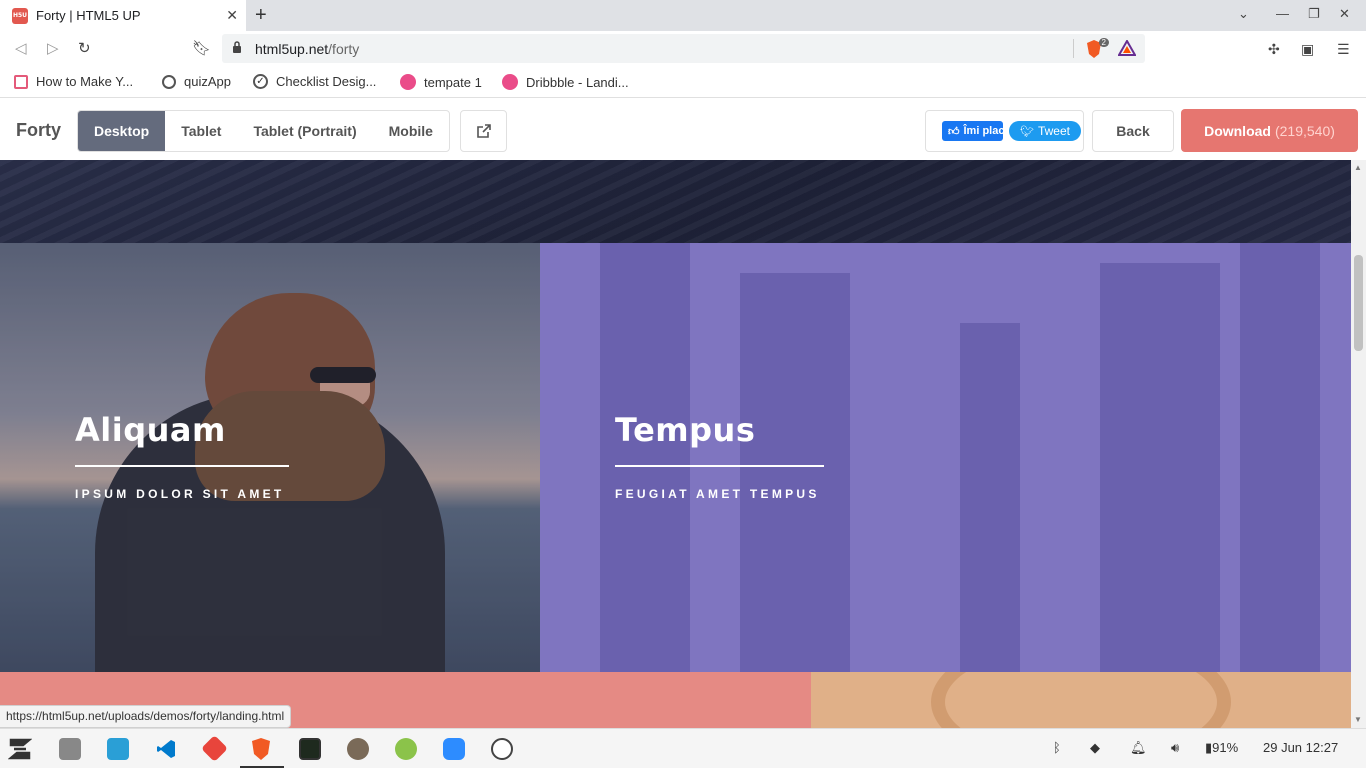  What do you see at coordinates (1027, 131) in the screenshot?
I see `twitter-bird-icon: 🐦︎` at bounding box center [1027, 131].